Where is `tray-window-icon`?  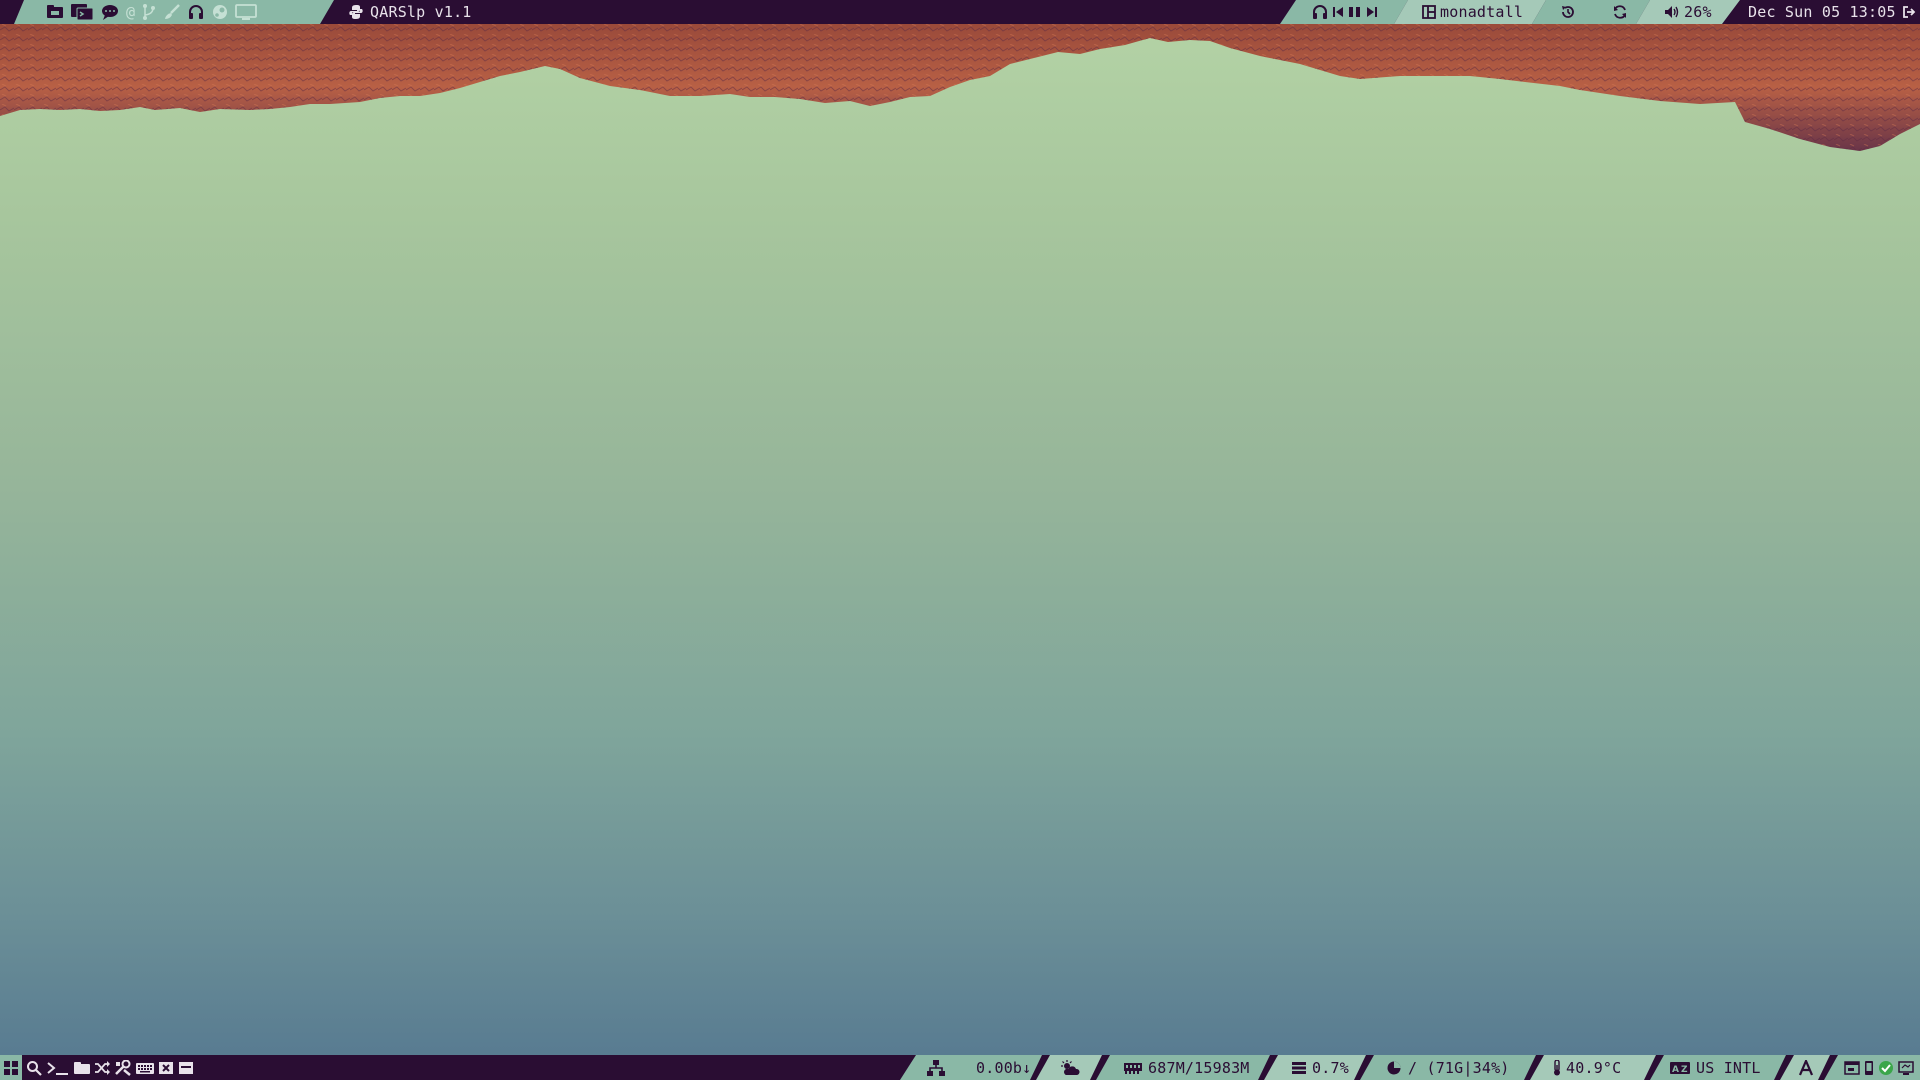 tray-window-icon is located at coordinates (1852, 1067).